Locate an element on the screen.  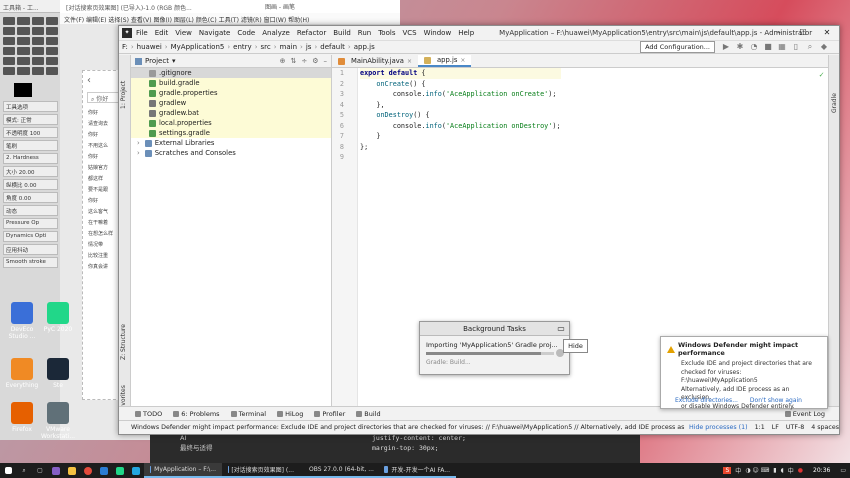
clock: 20:36 is located at coordinates (821, 470).